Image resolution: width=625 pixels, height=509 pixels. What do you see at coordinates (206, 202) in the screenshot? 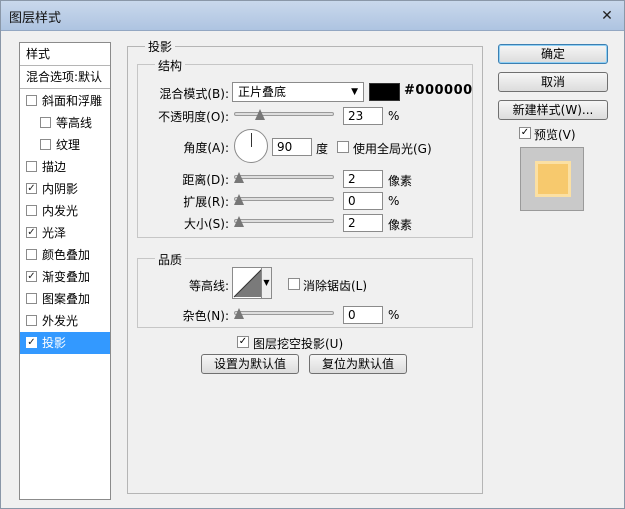
I see `spread-label: 扩展(R):` at bounding box center [206, 202].